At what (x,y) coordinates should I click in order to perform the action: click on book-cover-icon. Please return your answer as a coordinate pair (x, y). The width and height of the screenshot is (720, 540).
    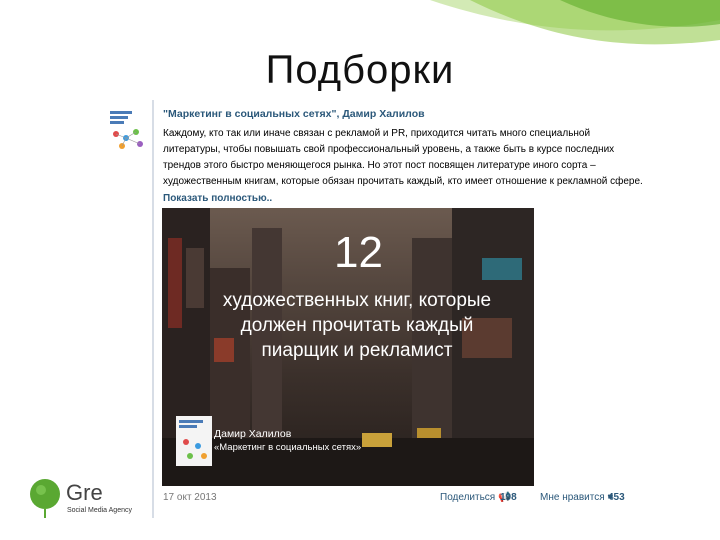
    Looking at the image, I should click on (194, 441).